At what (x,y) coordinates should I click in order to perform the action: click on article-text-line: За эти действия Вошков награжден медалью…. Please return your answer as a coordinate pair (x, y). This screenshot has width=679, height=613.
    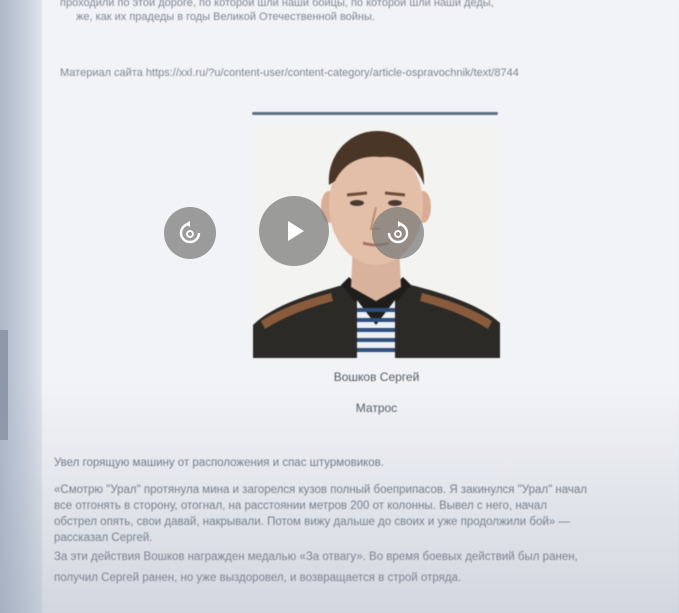
    Looking at the image, I should click on (316, 557).